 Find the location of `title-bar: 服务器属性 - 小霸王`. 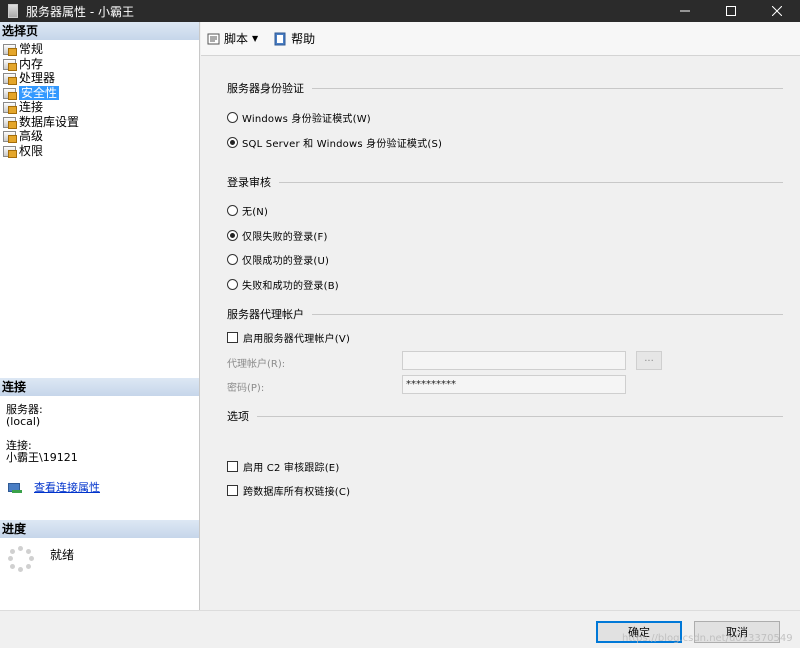

title-bar: 服务器属性 - 小霸王 is located at coordinates (400, 11).